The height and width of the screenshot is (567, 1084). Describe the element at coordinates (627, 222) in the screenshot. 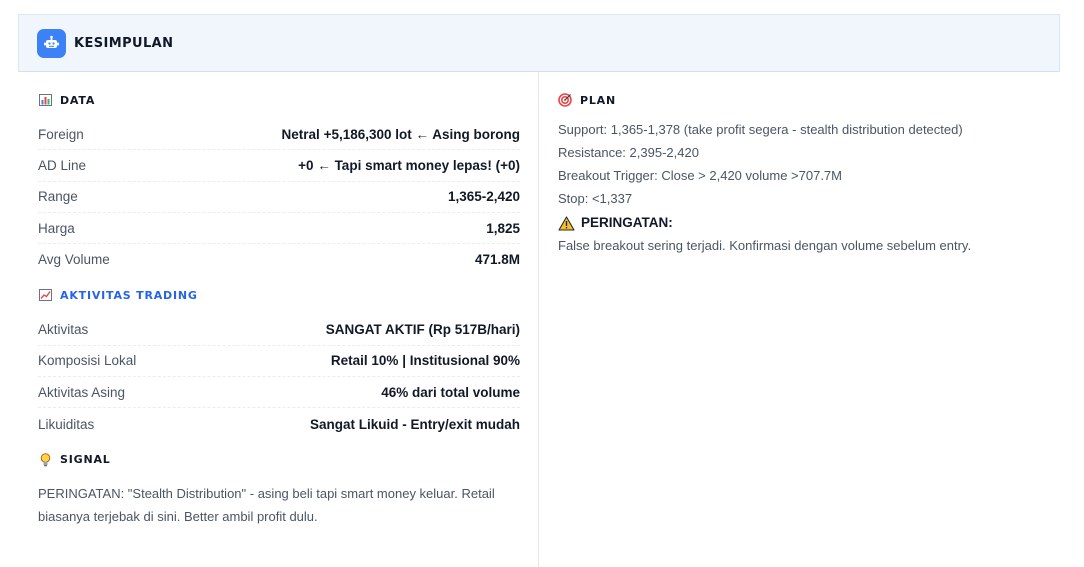

I see `warning-title-label: PERINGATAN:` at that location.